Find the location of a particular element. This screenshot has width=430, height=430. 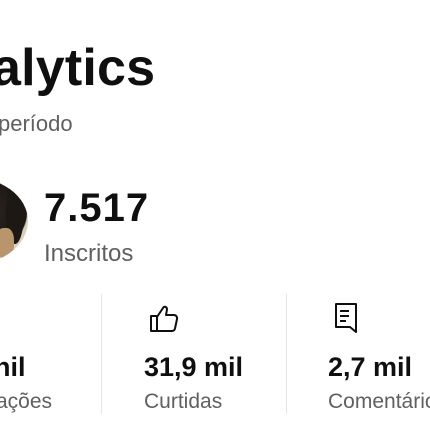

avatar-face is located at coordinates (7, 243).